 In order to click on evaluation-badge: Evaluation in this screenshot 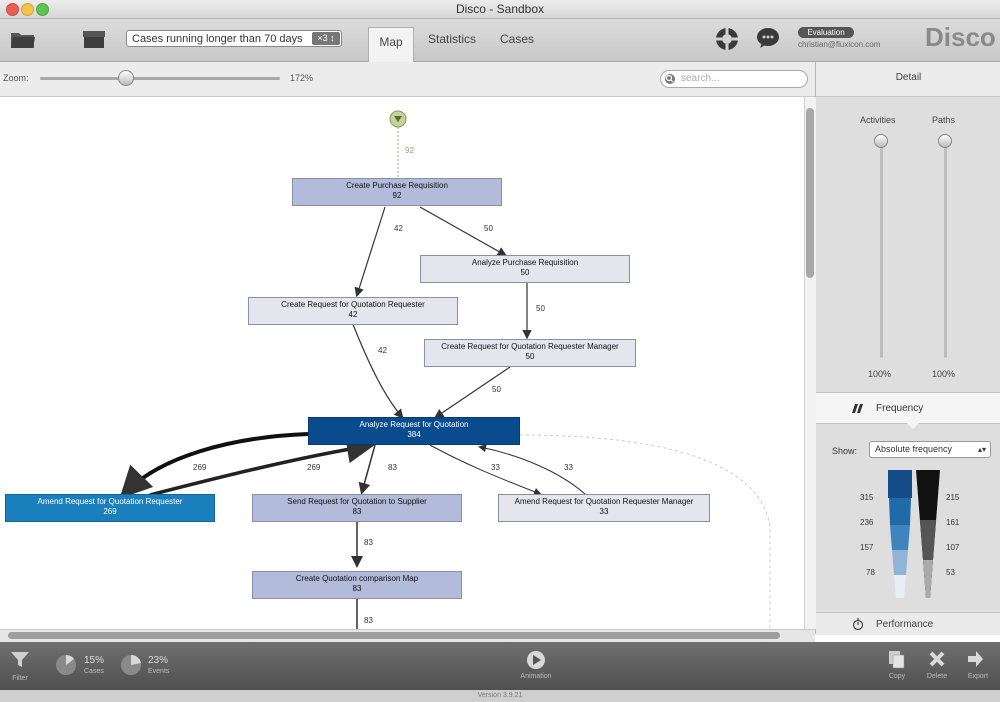, I will do `click(826, 32)`.